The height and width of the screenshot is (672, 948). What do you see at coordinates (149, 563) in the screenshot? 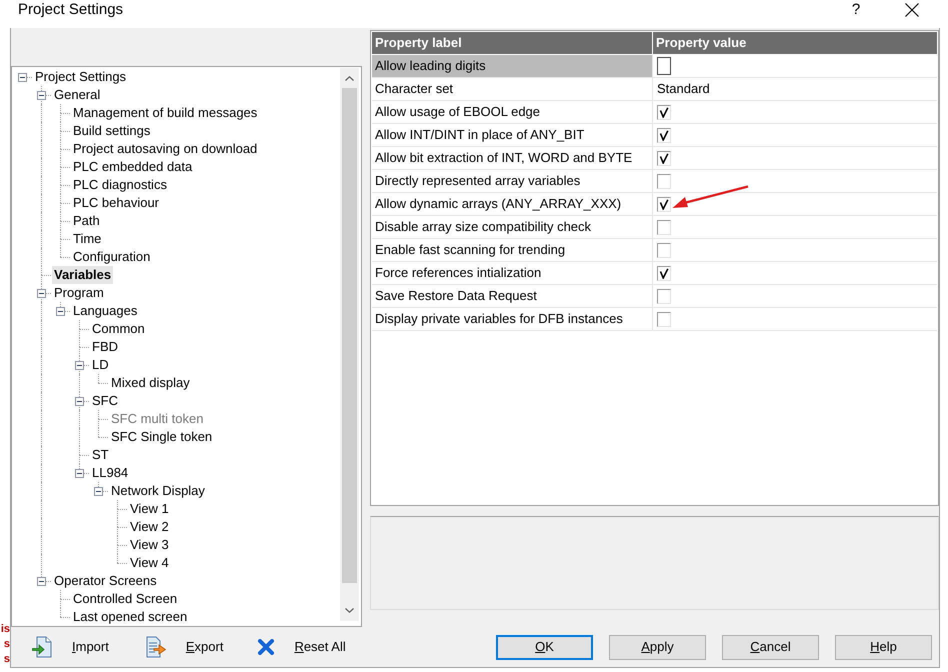
I see `tree-item: View 4` at bounding box center [149, 563].